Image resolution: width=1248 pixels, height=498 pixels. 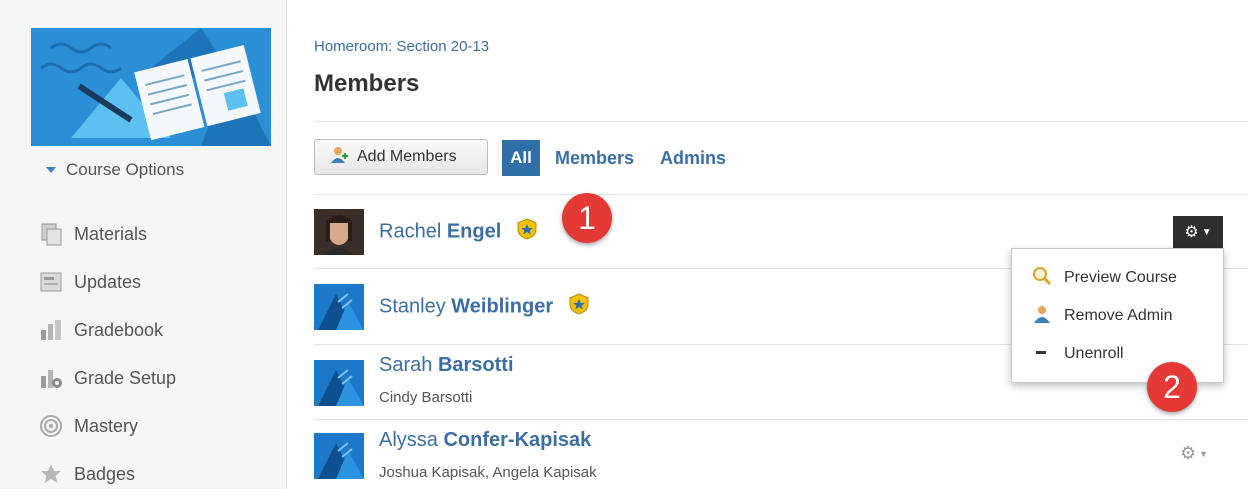 I want to click on menu-item-remove-admin: Remove Admin, so click(x=1102, y=316).